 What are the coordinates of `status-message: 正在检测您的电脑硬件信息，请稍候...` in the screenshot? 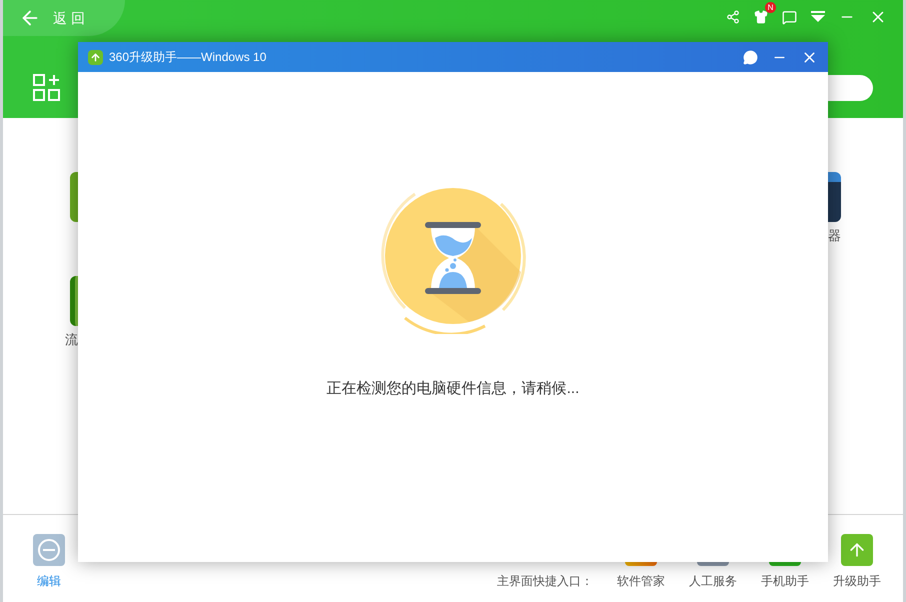 It's located at (453, 389).